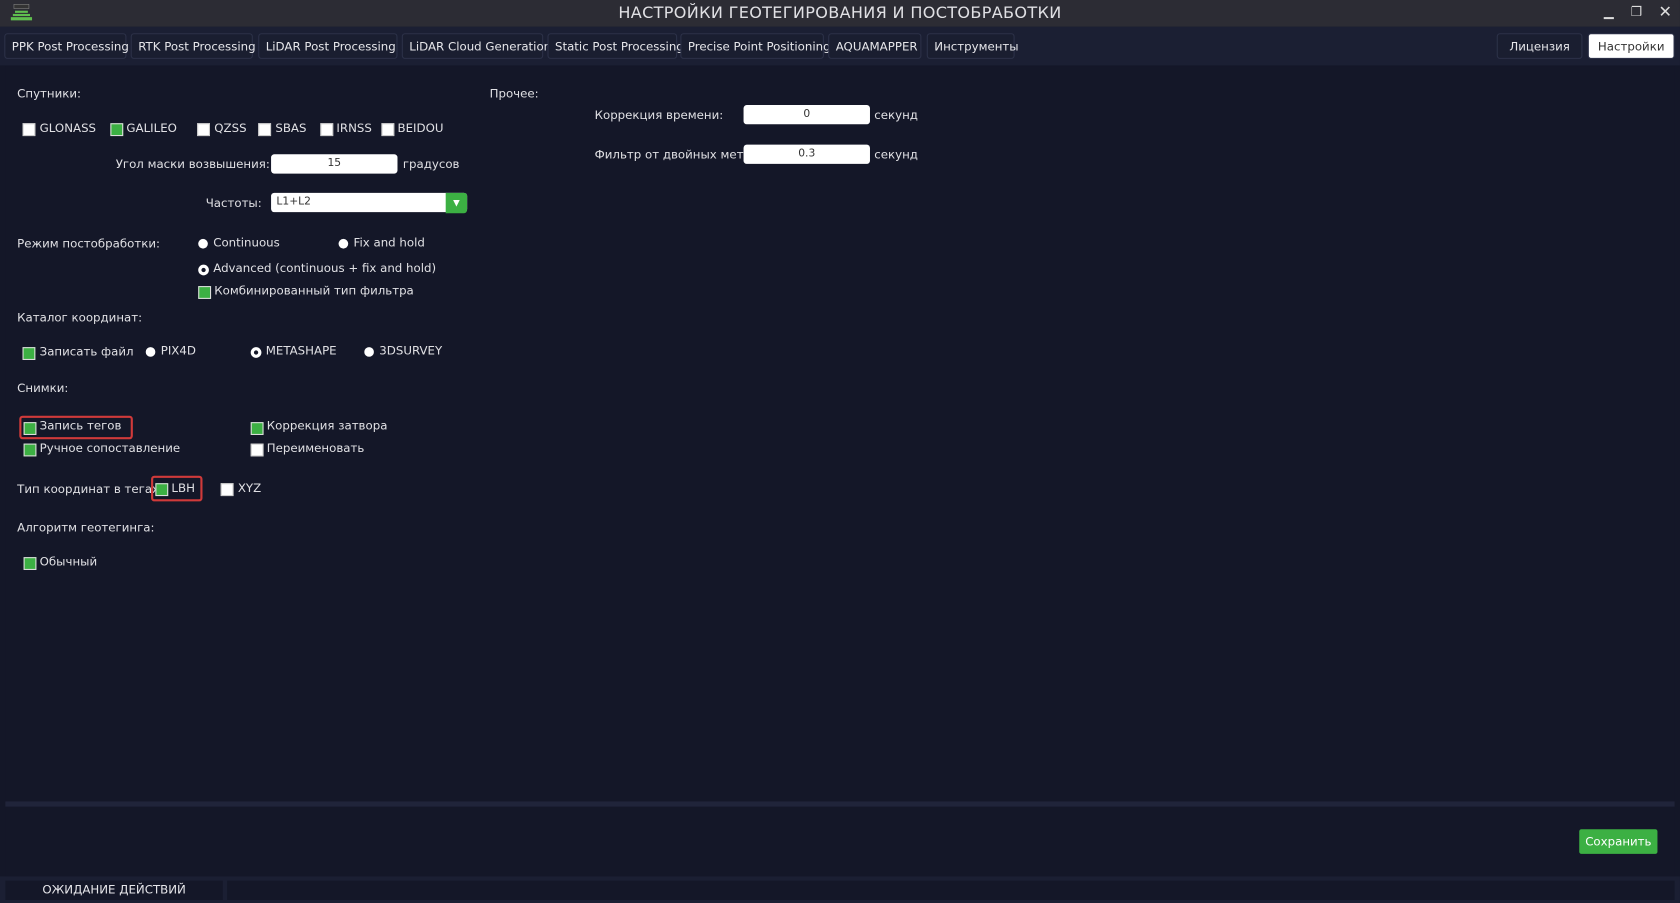  What do you see at coordinates (88, 243) in the screenshot?
I see `mode-label: Режим постобработки:` at bounding box center [88, 243].